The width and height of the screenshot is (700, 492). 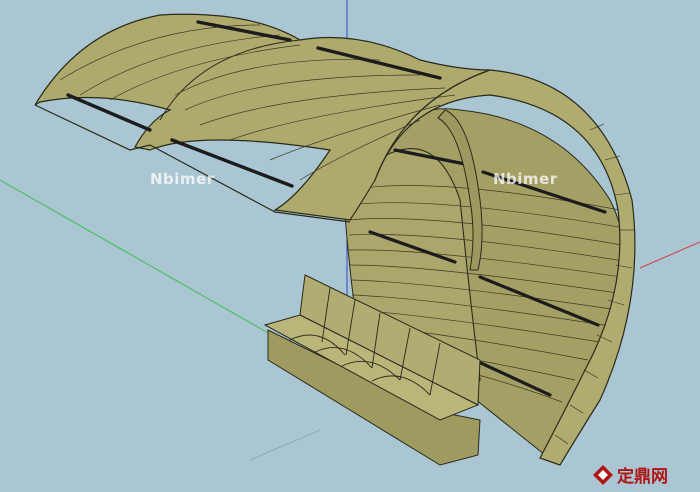 I want to click on site-logo: 定鼎网, so click(x=630, y=474).